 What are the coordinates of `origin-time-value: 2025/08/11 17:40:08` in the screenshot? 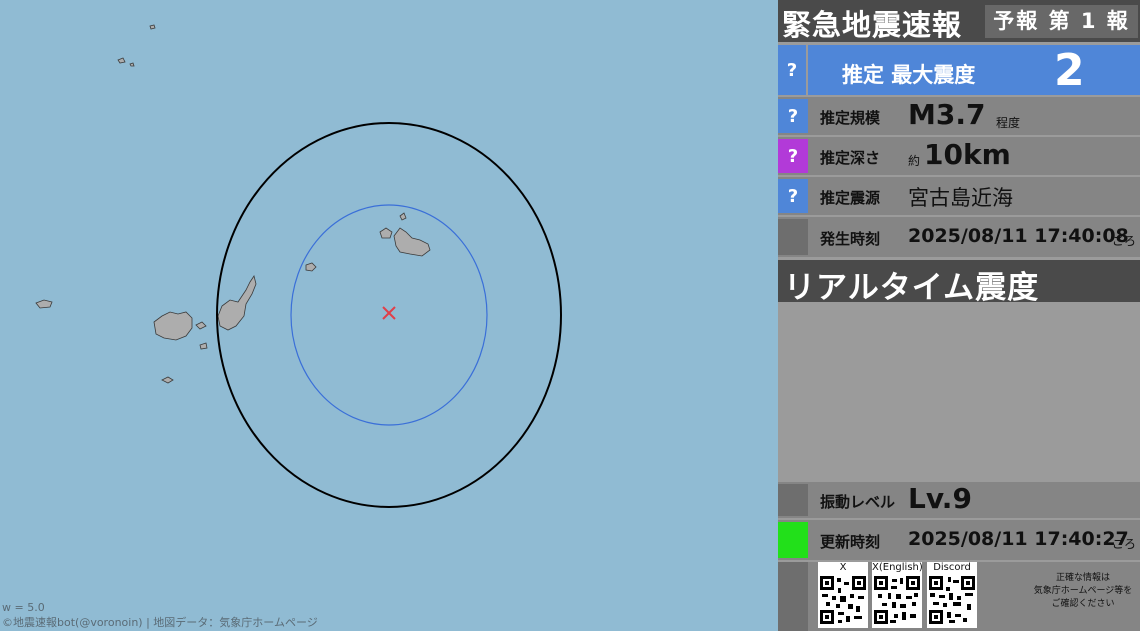 It's located at (1018, 236).